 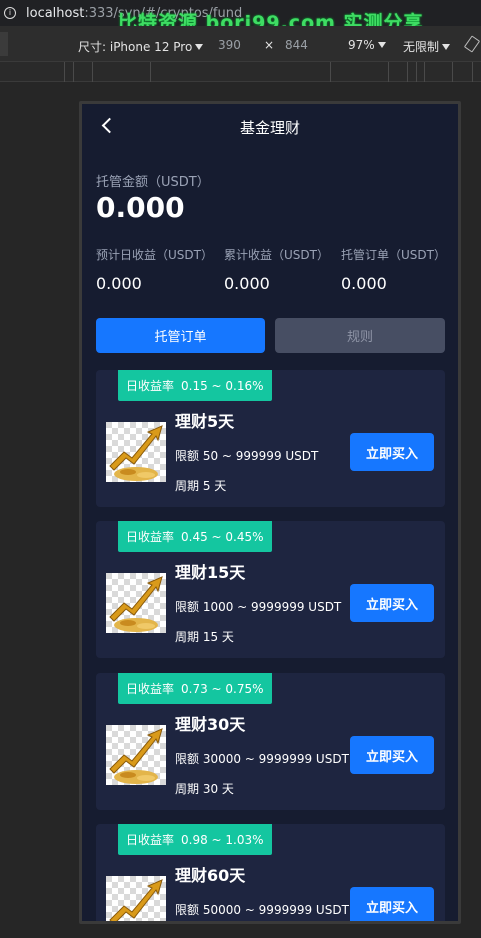 What do you see at coordinates (421, 47) in the screenshot?
I see `throttle-label: 无限制` at bounding box center [421, 47].